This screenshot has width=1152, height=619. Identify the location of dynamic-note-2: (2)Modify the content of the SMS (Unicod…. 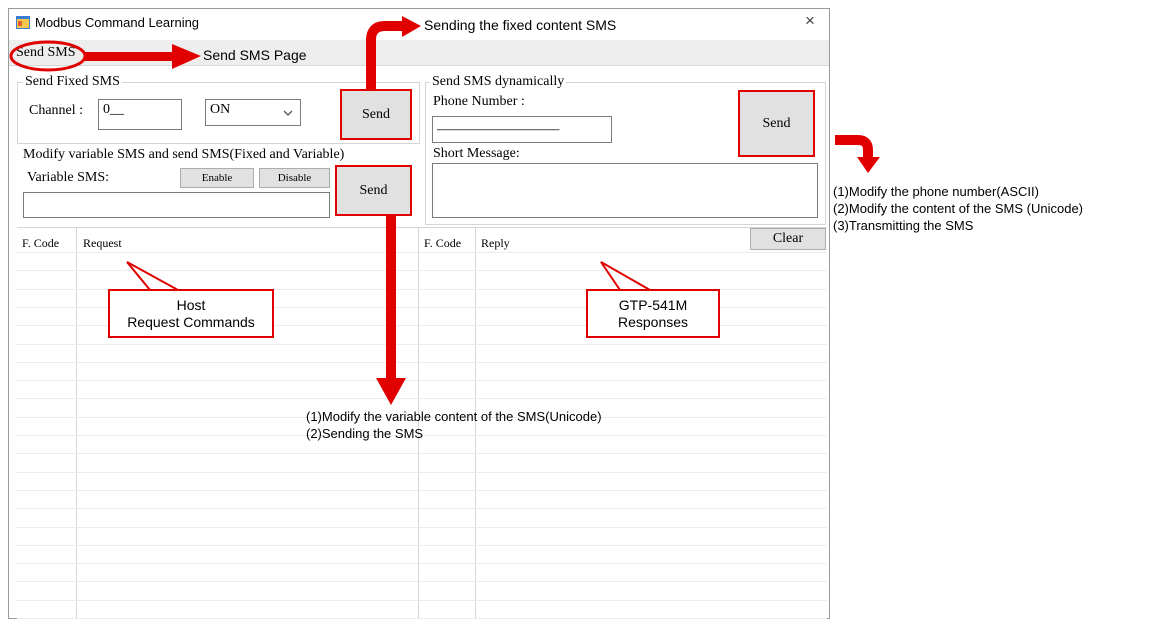
(958, 208).